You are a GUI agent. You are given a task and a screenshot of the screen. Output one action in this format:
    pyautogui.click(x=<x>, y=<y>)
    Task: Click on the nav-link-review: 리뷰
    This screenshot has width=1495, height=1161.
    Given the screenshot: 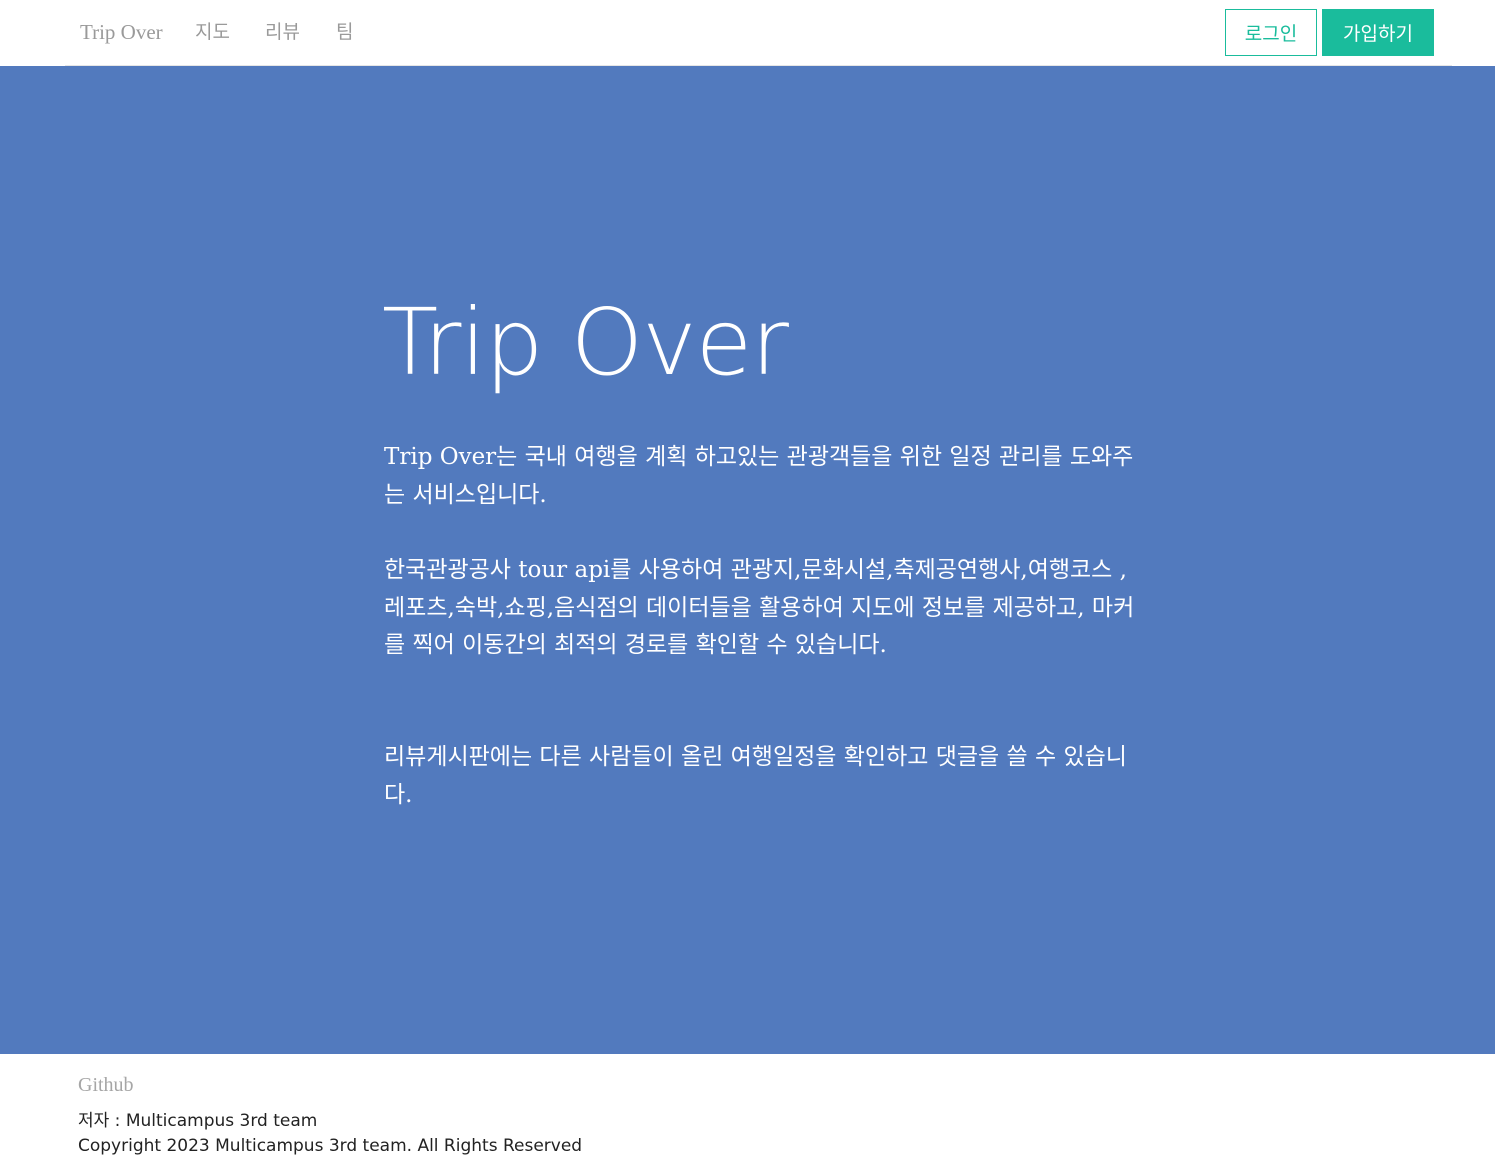 What is the action you would take?
    pyautogui.click(x=282, y=32)
    